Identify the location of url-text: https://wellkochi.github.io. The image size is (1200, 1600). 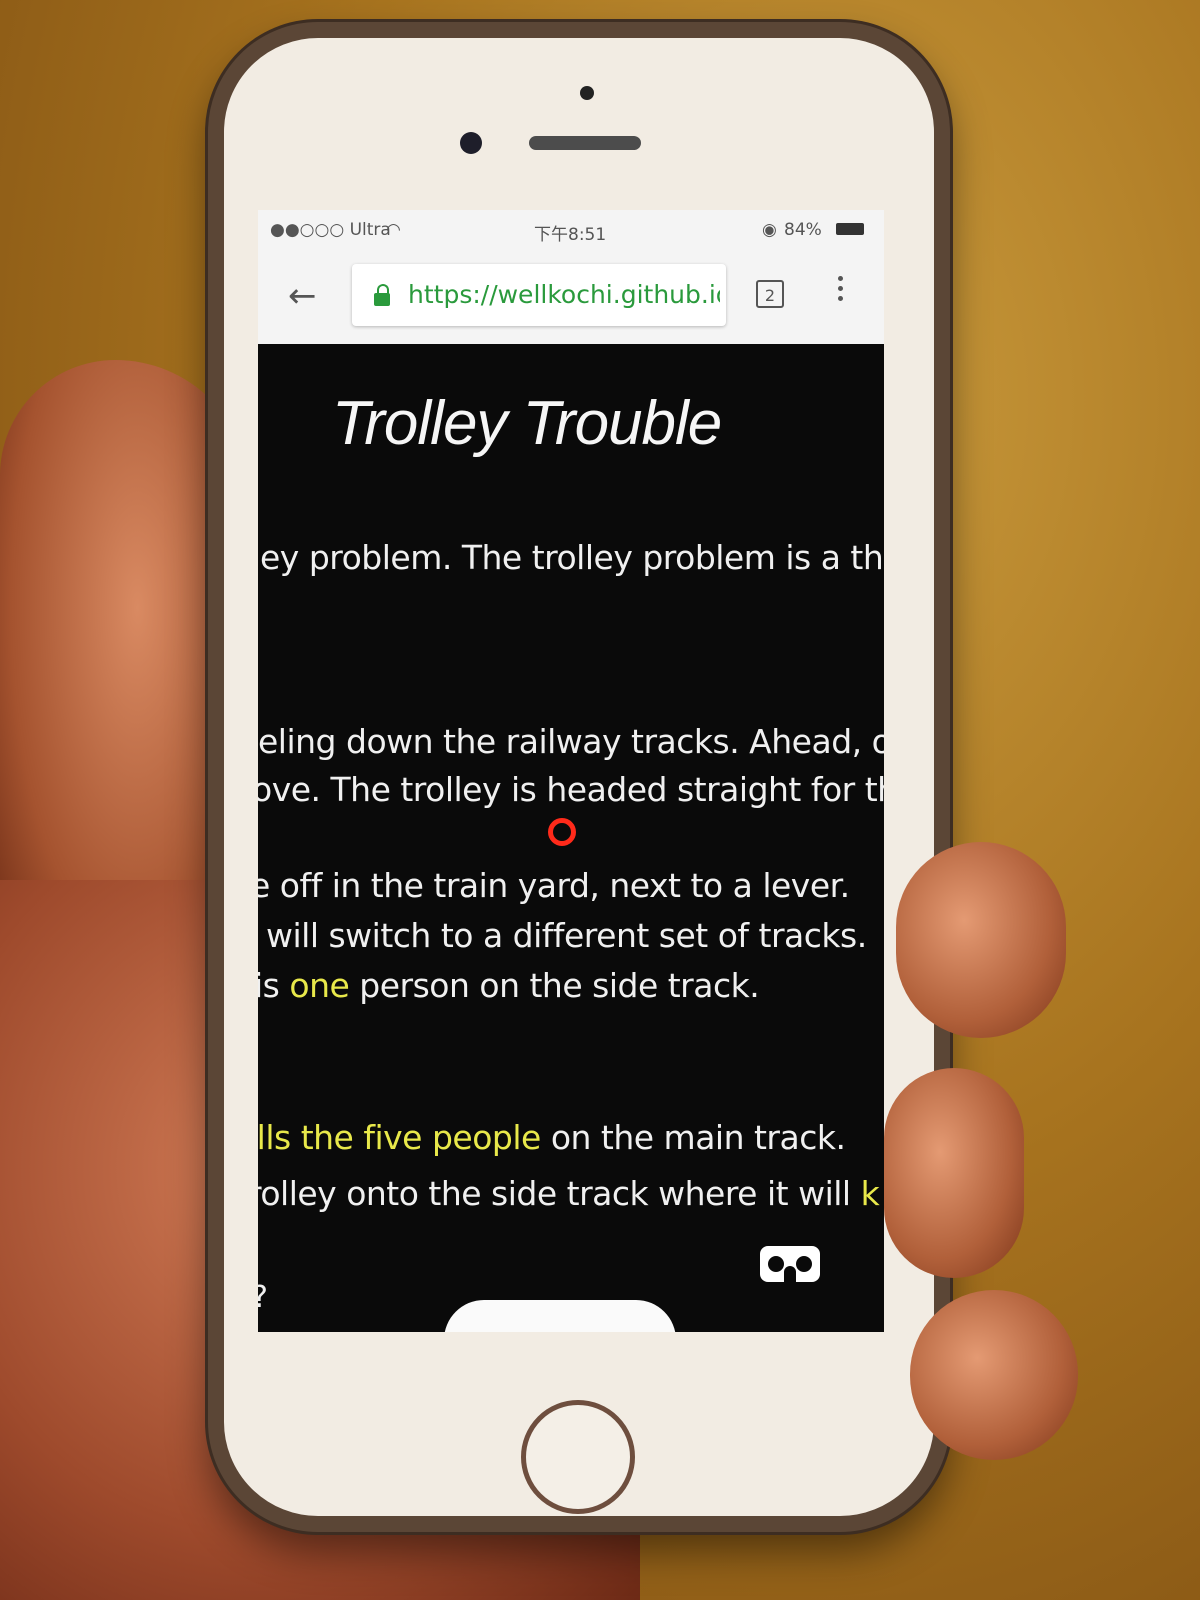
(564, 294).